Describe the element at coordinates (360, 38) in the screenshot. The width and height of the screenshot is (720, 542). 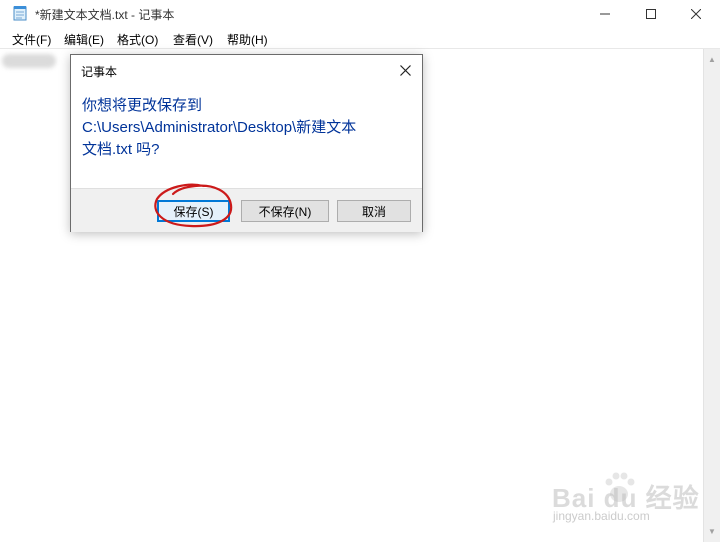
I see `menu-bar: 文件(F) 编辑(E) 格式(O) 查看(V) 帮助(H)` at that location.